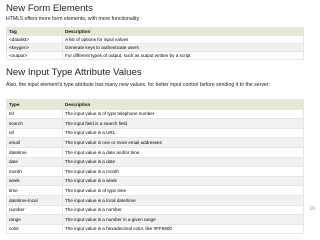  I want to click on table-row: search The input field is a search field, so click(155, 123).